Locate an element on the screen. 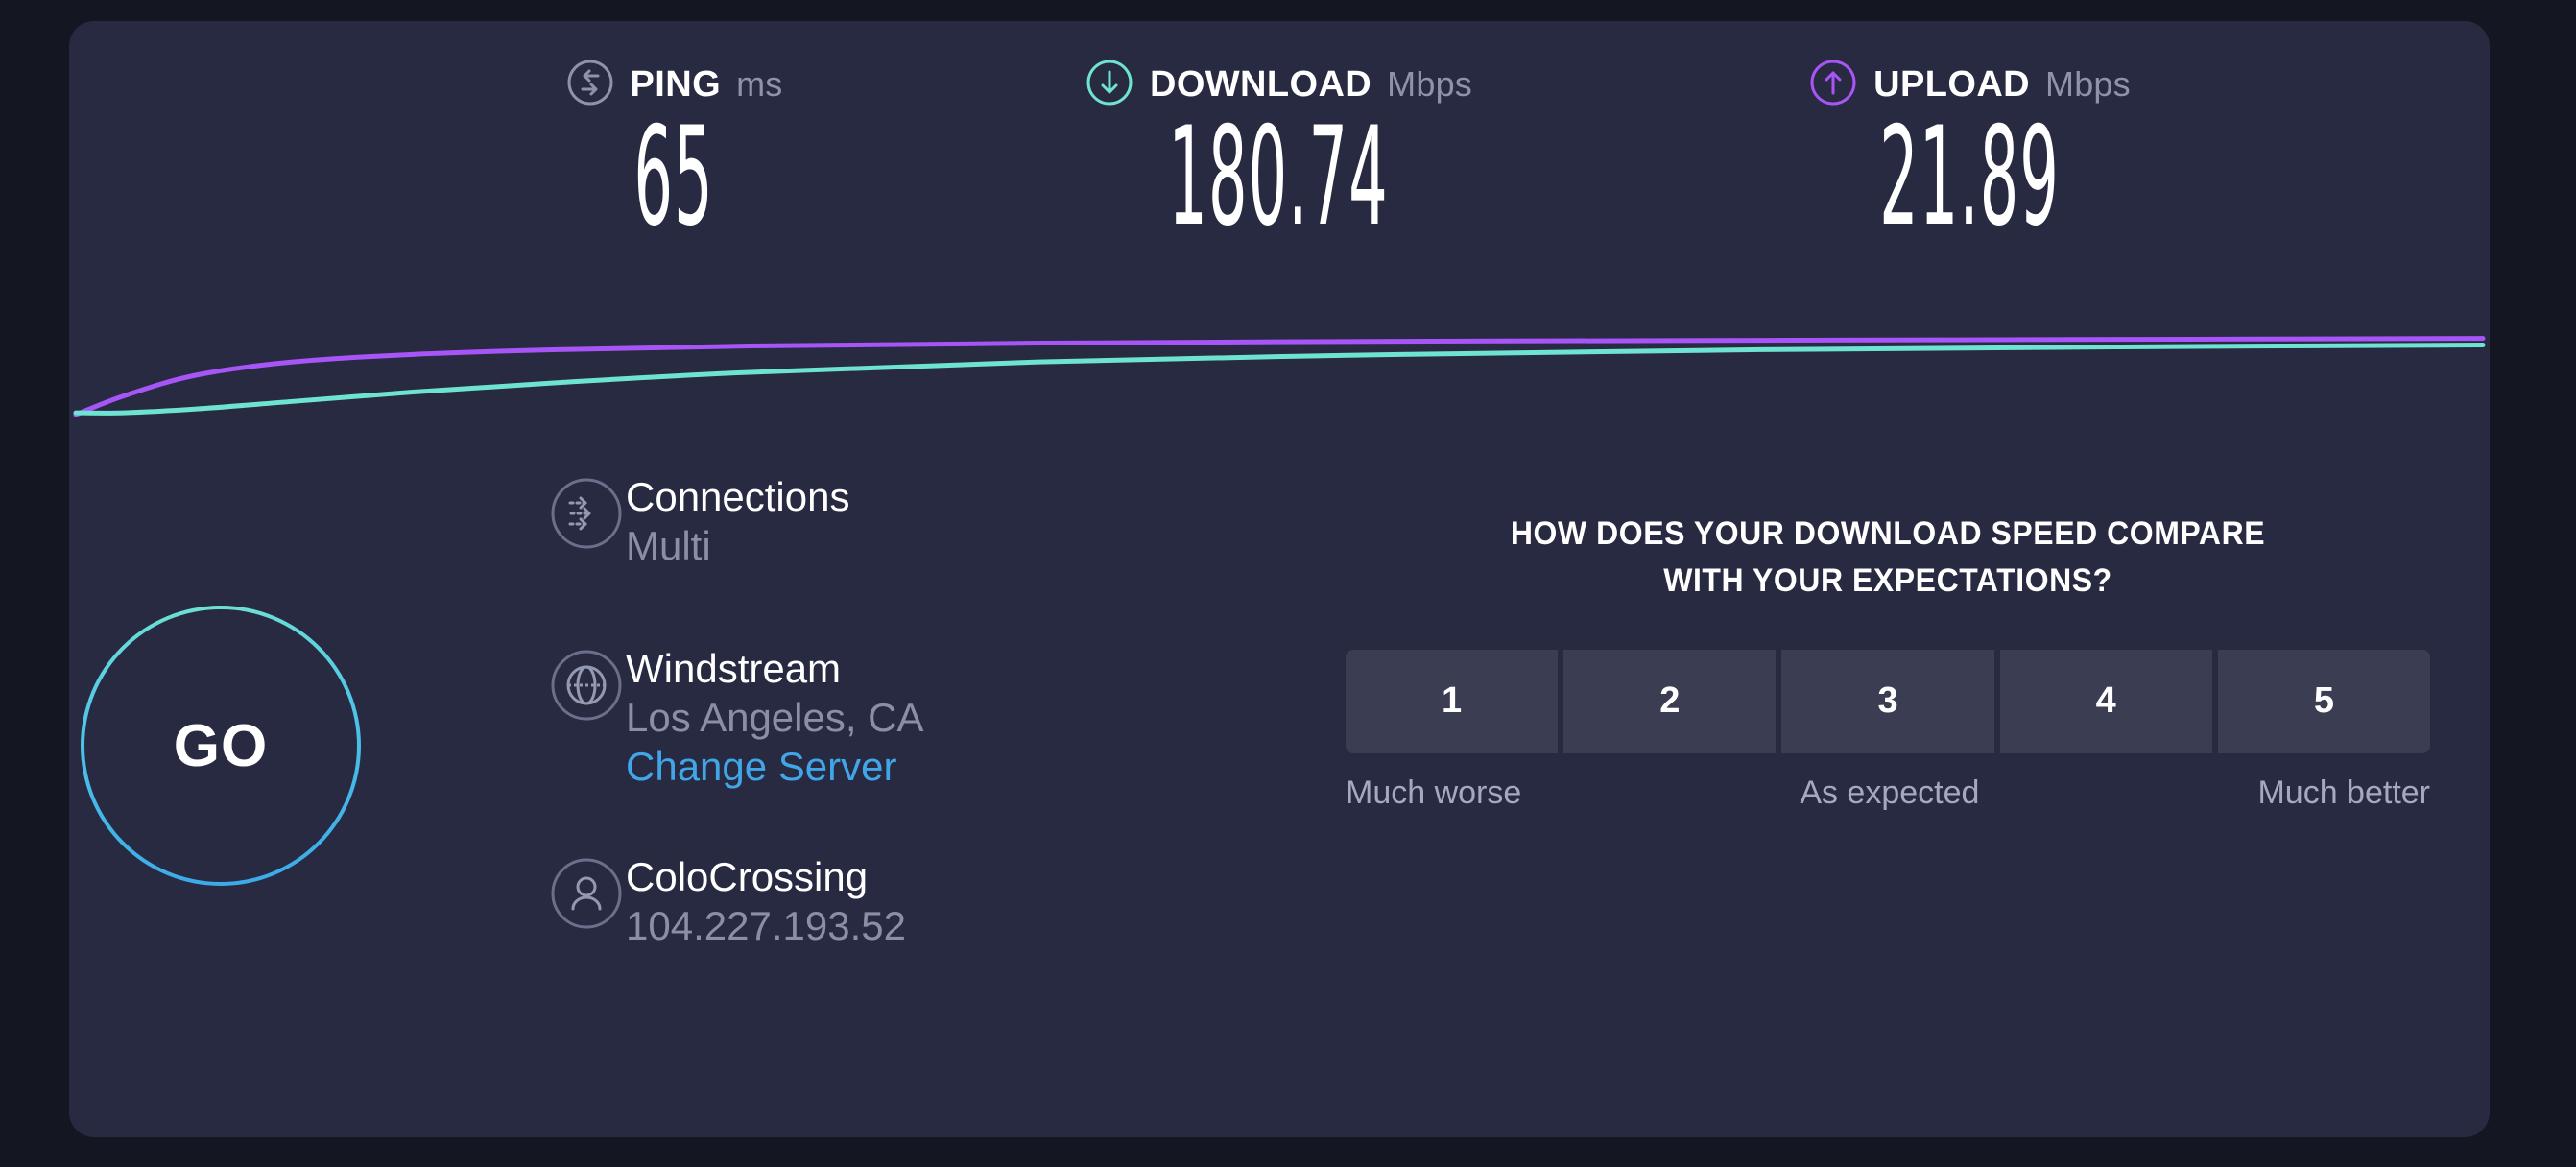 The width and height of the screenshot is (2576, 1167). rating-scale-labels: Much worse As expected Much better is located at coordinates (1888, 793).